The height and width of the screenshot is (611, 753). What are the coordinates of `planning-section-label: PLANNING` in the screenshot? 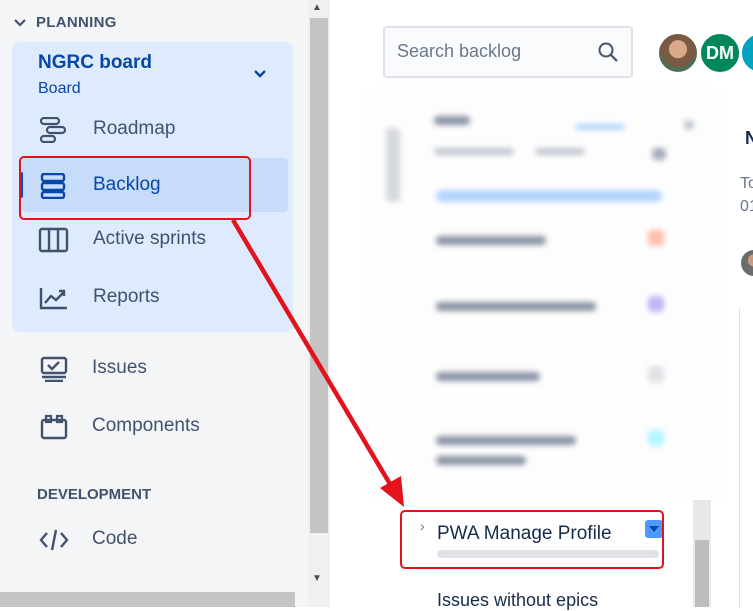 It's located at (76, 22).